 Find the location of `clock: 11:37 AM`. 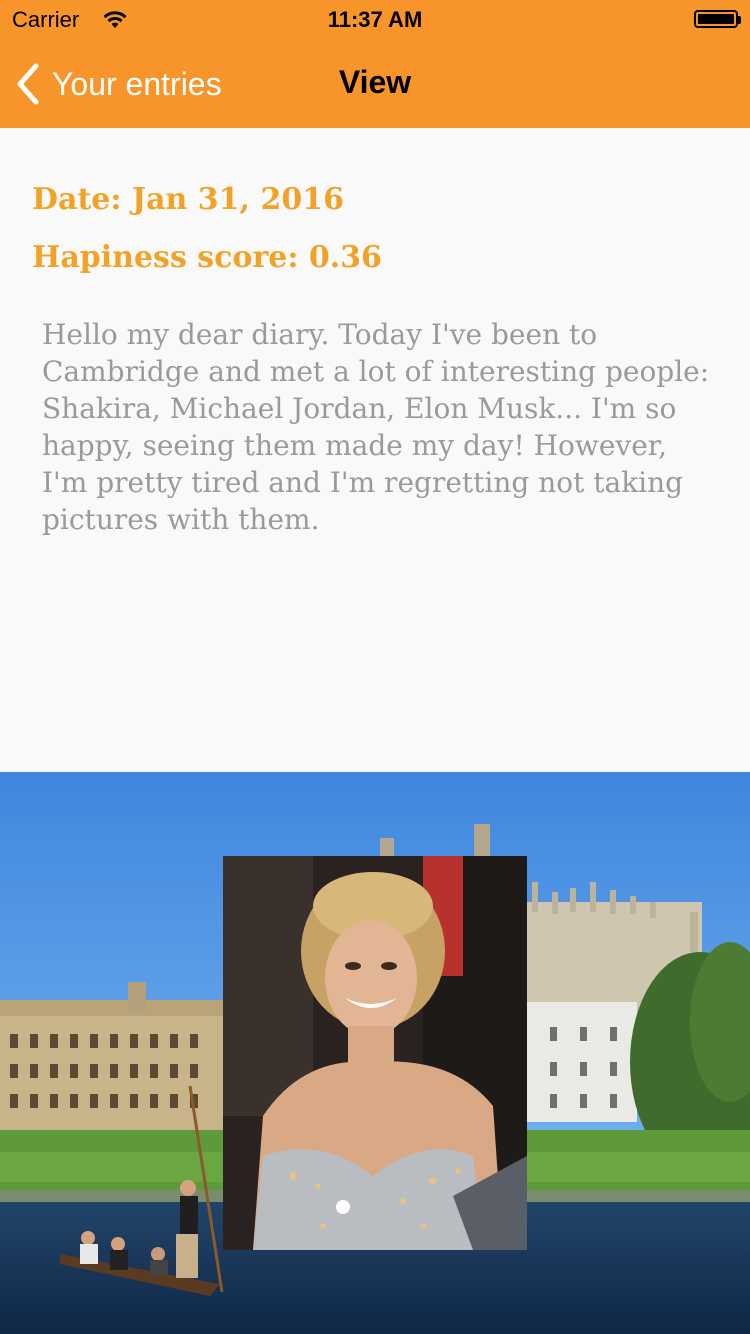

clock: 11:37 AM is located at coordinates (375, 19).